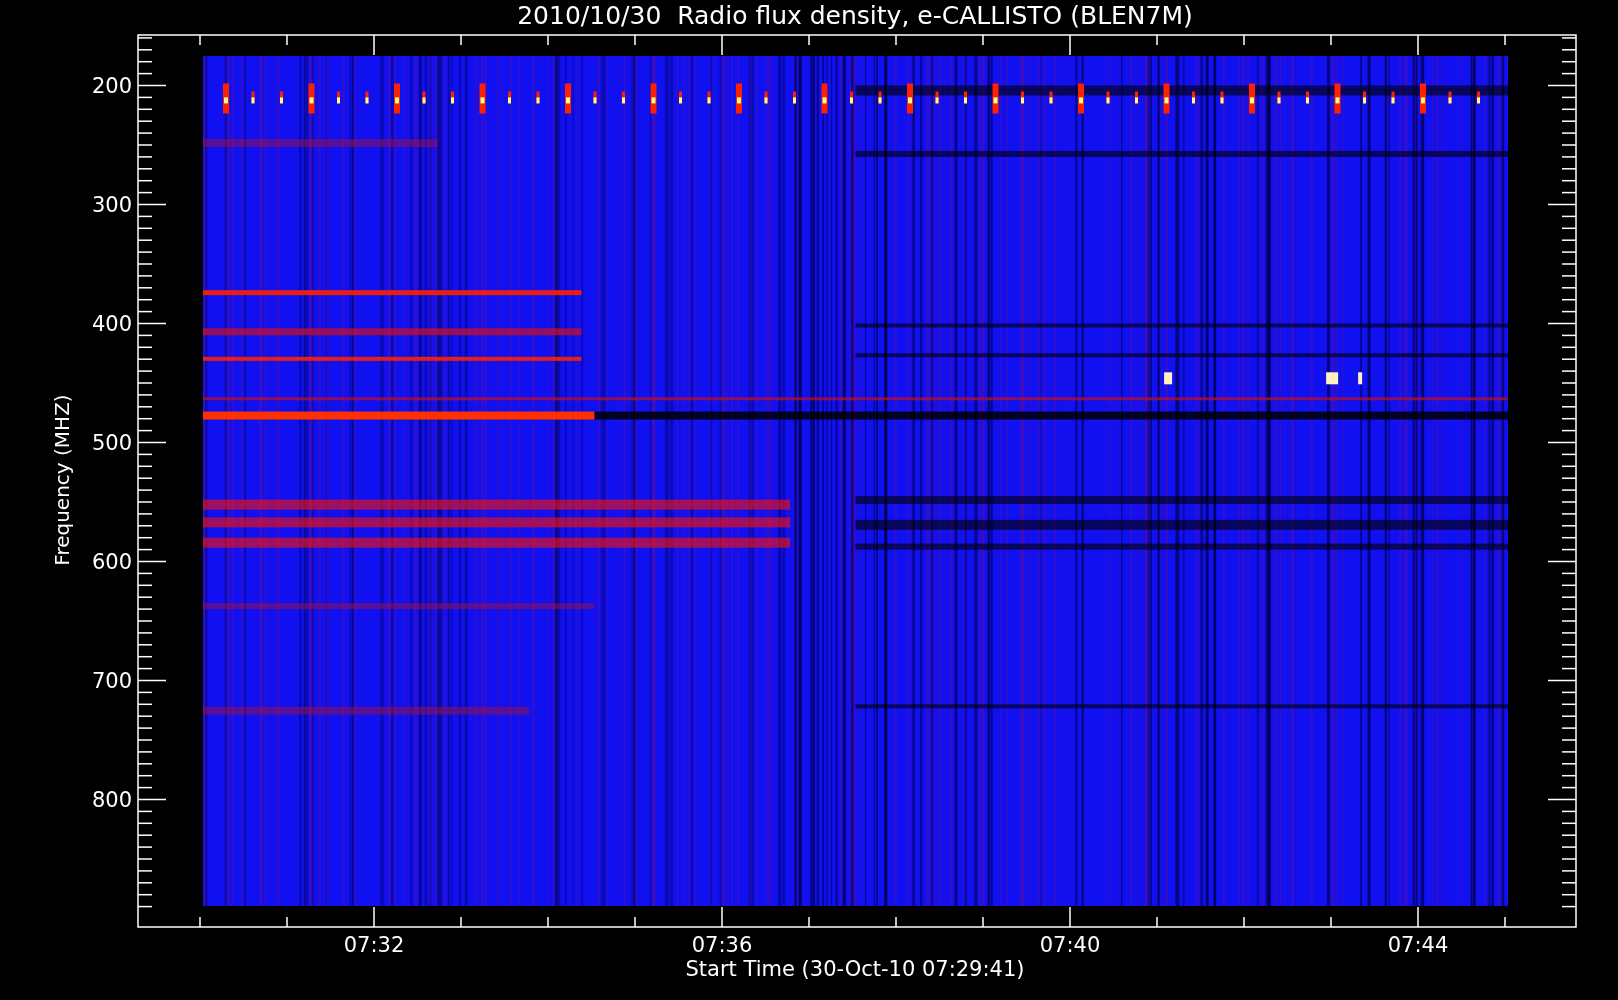  Describe the element at coordinates (1070, 945) in the screenshot. I see `x-tick-label: 07:40` at that location.